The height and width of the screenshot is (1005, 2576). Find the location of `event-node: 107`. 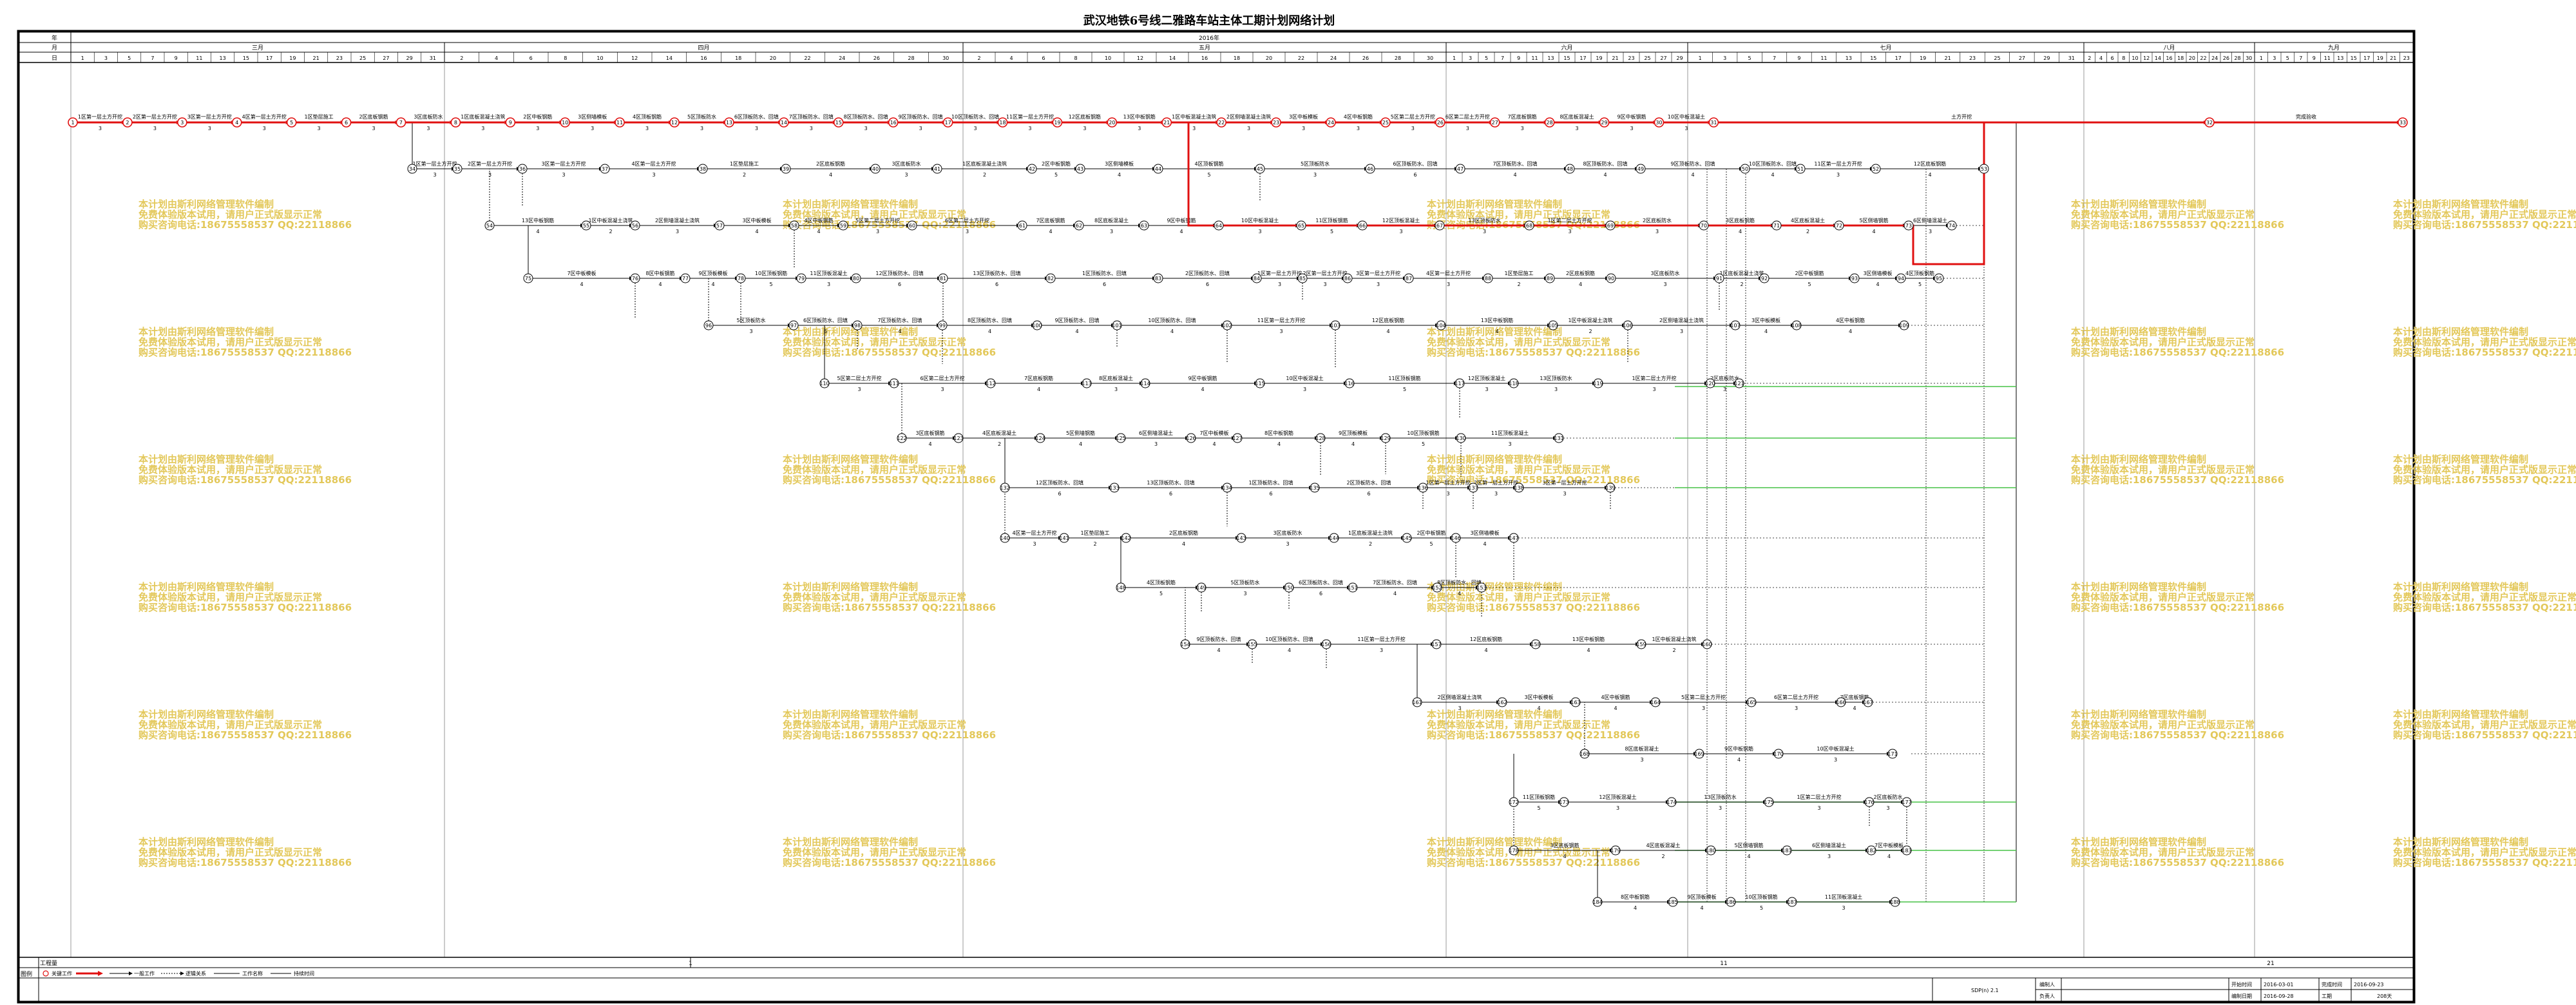

event-node: 107 is located at coordinates (1735, 325).